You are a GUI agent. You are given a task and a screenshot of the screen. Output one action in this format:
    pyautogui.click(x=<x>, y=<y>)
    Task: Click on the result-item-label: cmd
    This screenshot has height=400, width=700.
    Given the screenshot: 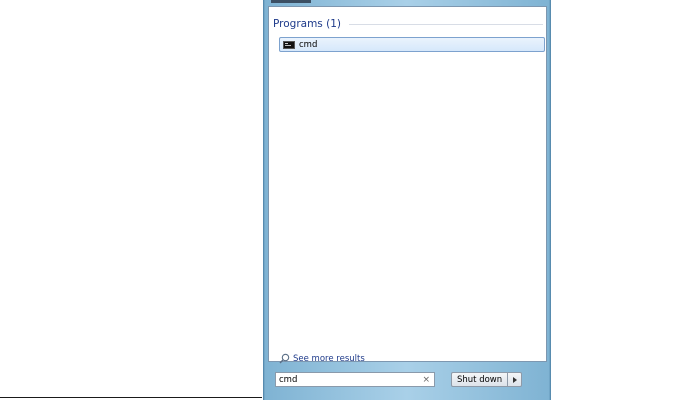 What is the action you would take?
    pyautogui.click(x=308, y=44)
    